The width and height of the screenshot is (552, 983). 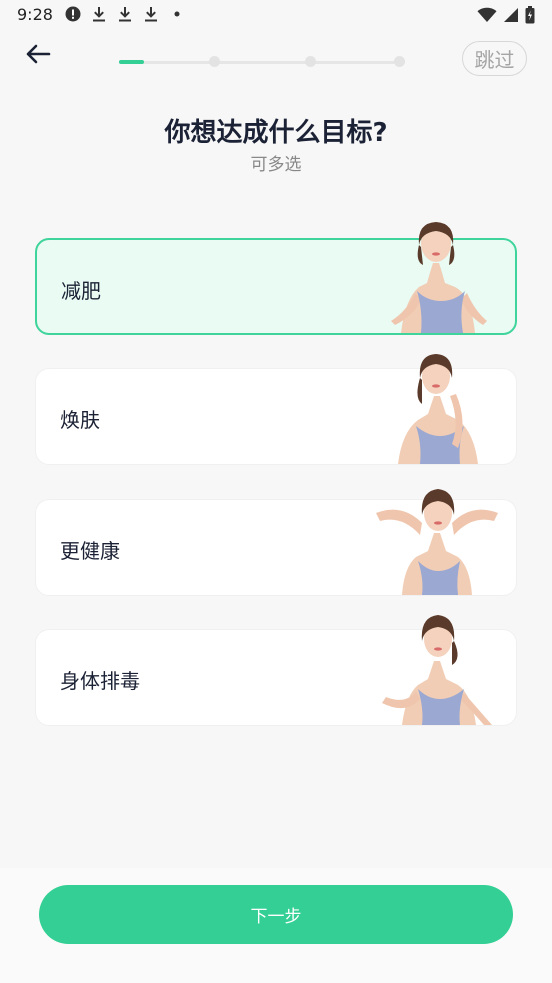 I want to click on woman-hands-on-hips-illustration, so click(x=439, y=277).